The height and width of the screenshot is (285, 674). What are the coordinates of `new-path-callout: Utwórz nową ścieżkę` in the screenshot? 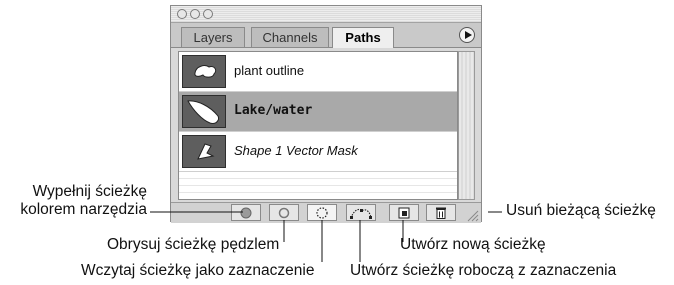 It's located at (473, 244).